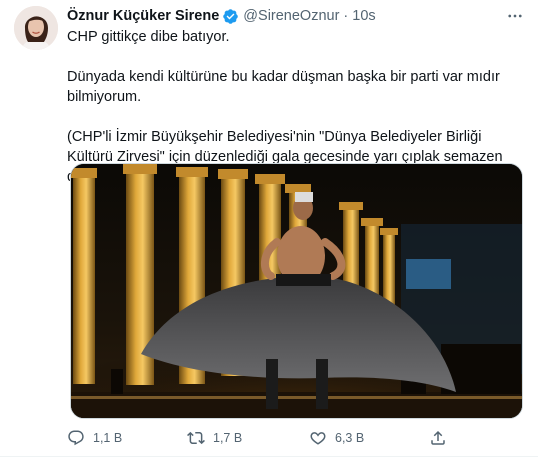  I want to click on like-count: 6,3 B, so click(350, 438).